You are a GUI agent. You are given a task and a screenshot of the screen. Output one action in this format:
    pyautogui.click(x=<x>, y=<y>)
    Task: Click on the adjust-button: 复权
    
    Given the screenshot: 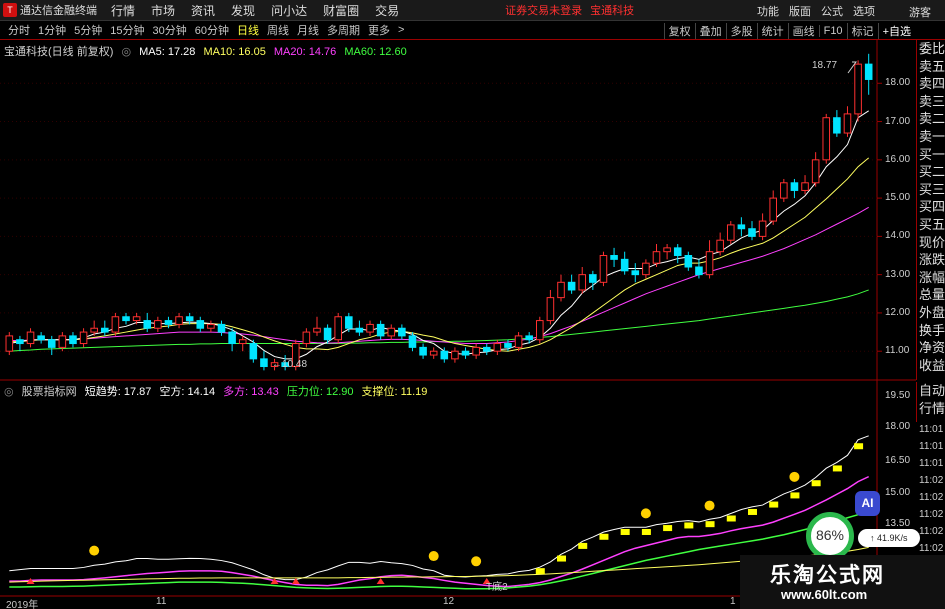 What is the action you would take?
    pyautogui.click(x=679, y=30)
    